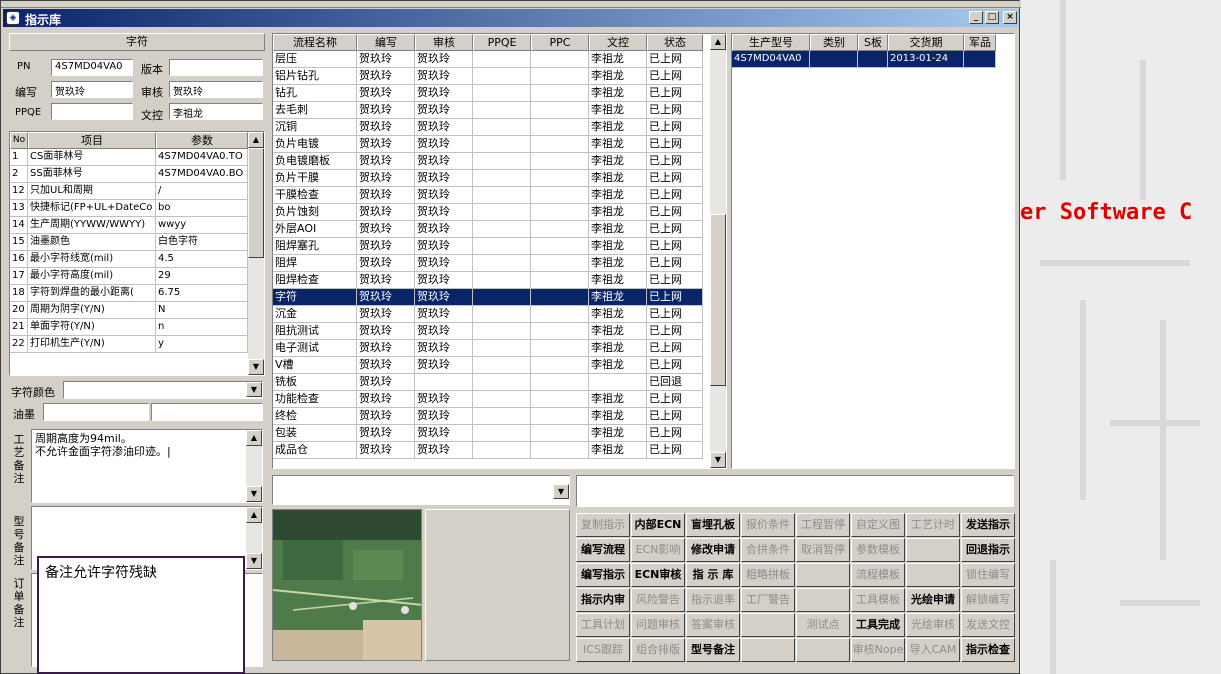 This screenshot has width=1221, height=674. I want to click on process-row: 字符 贺玖玲 贺玖玲 李祖龙 已上网, so click(488, 297).